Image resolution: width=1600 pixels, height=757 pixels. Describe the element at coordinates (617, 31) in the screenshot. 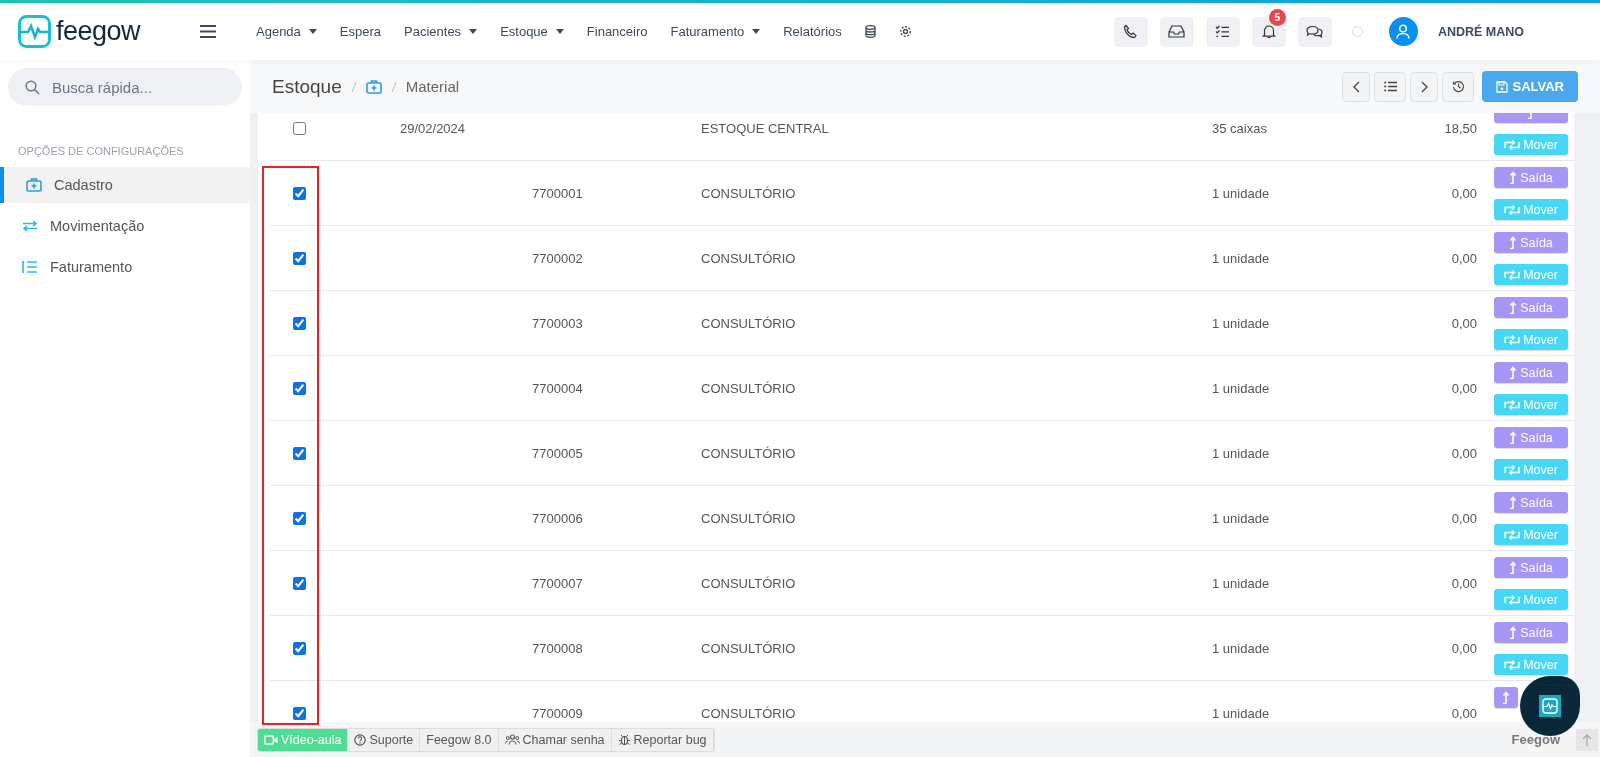

I see `nav-menu-item: Financeiro` at that location.